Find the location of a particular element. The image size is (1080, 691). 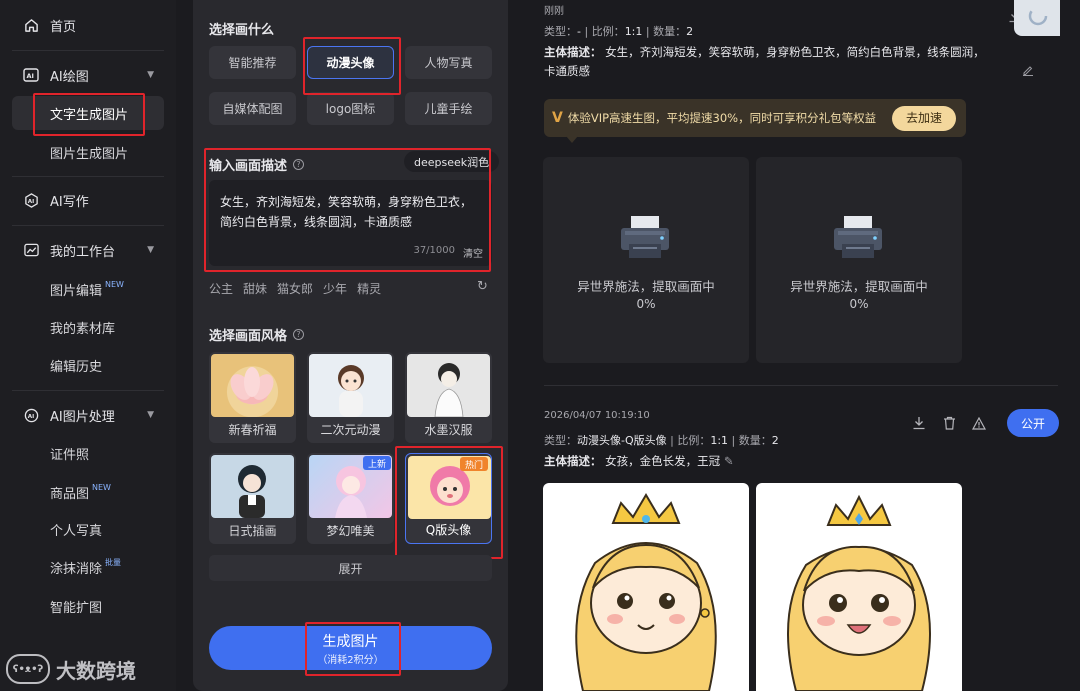

type-button-kids: 儿童手绘 is located at coordinates (448, 108).